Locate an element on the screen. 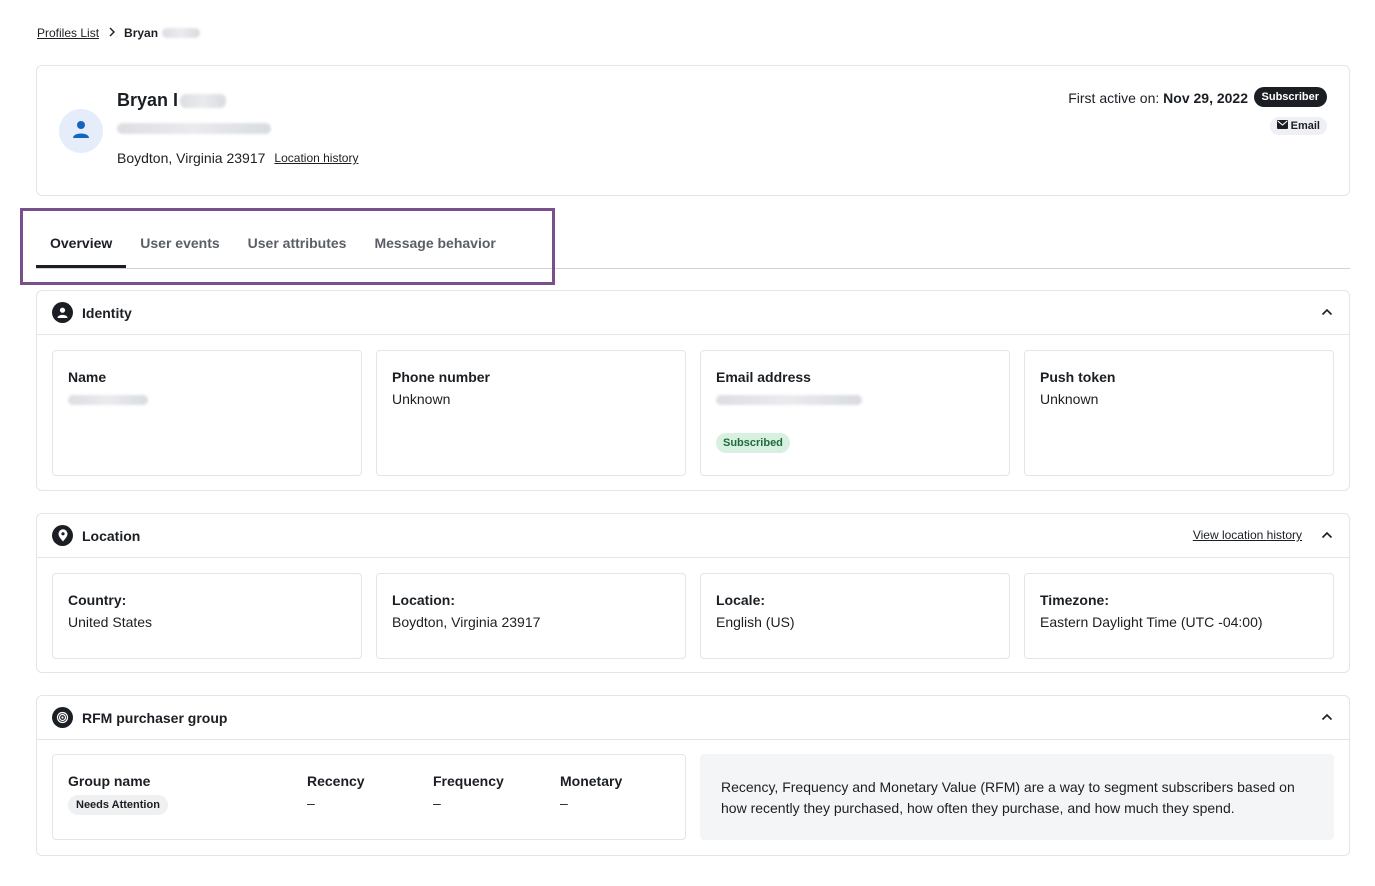 The image size is (1375, 886). user-icon is located at coordinates (81, 131).